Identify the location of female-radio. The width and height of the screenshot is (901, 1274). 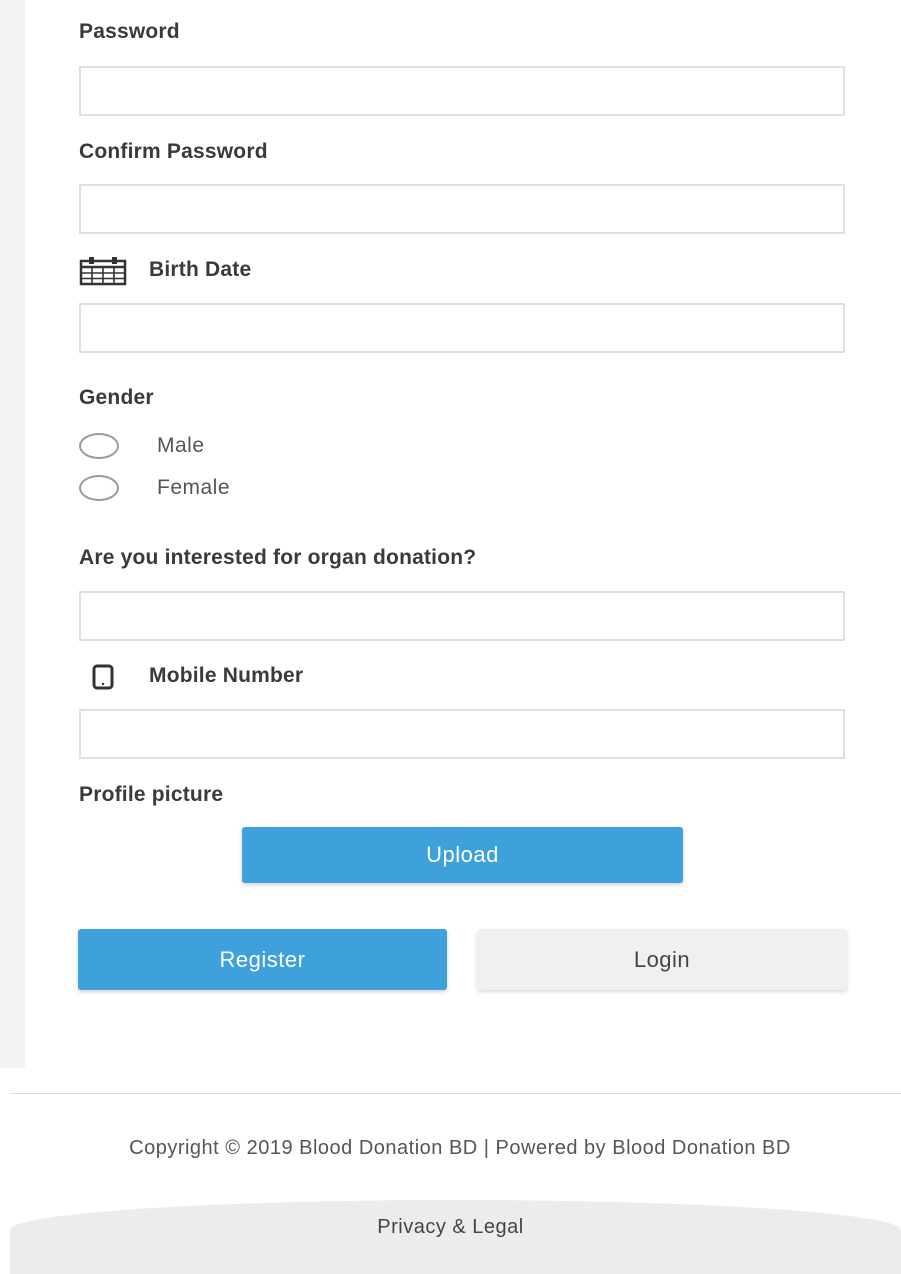
(99, 488).